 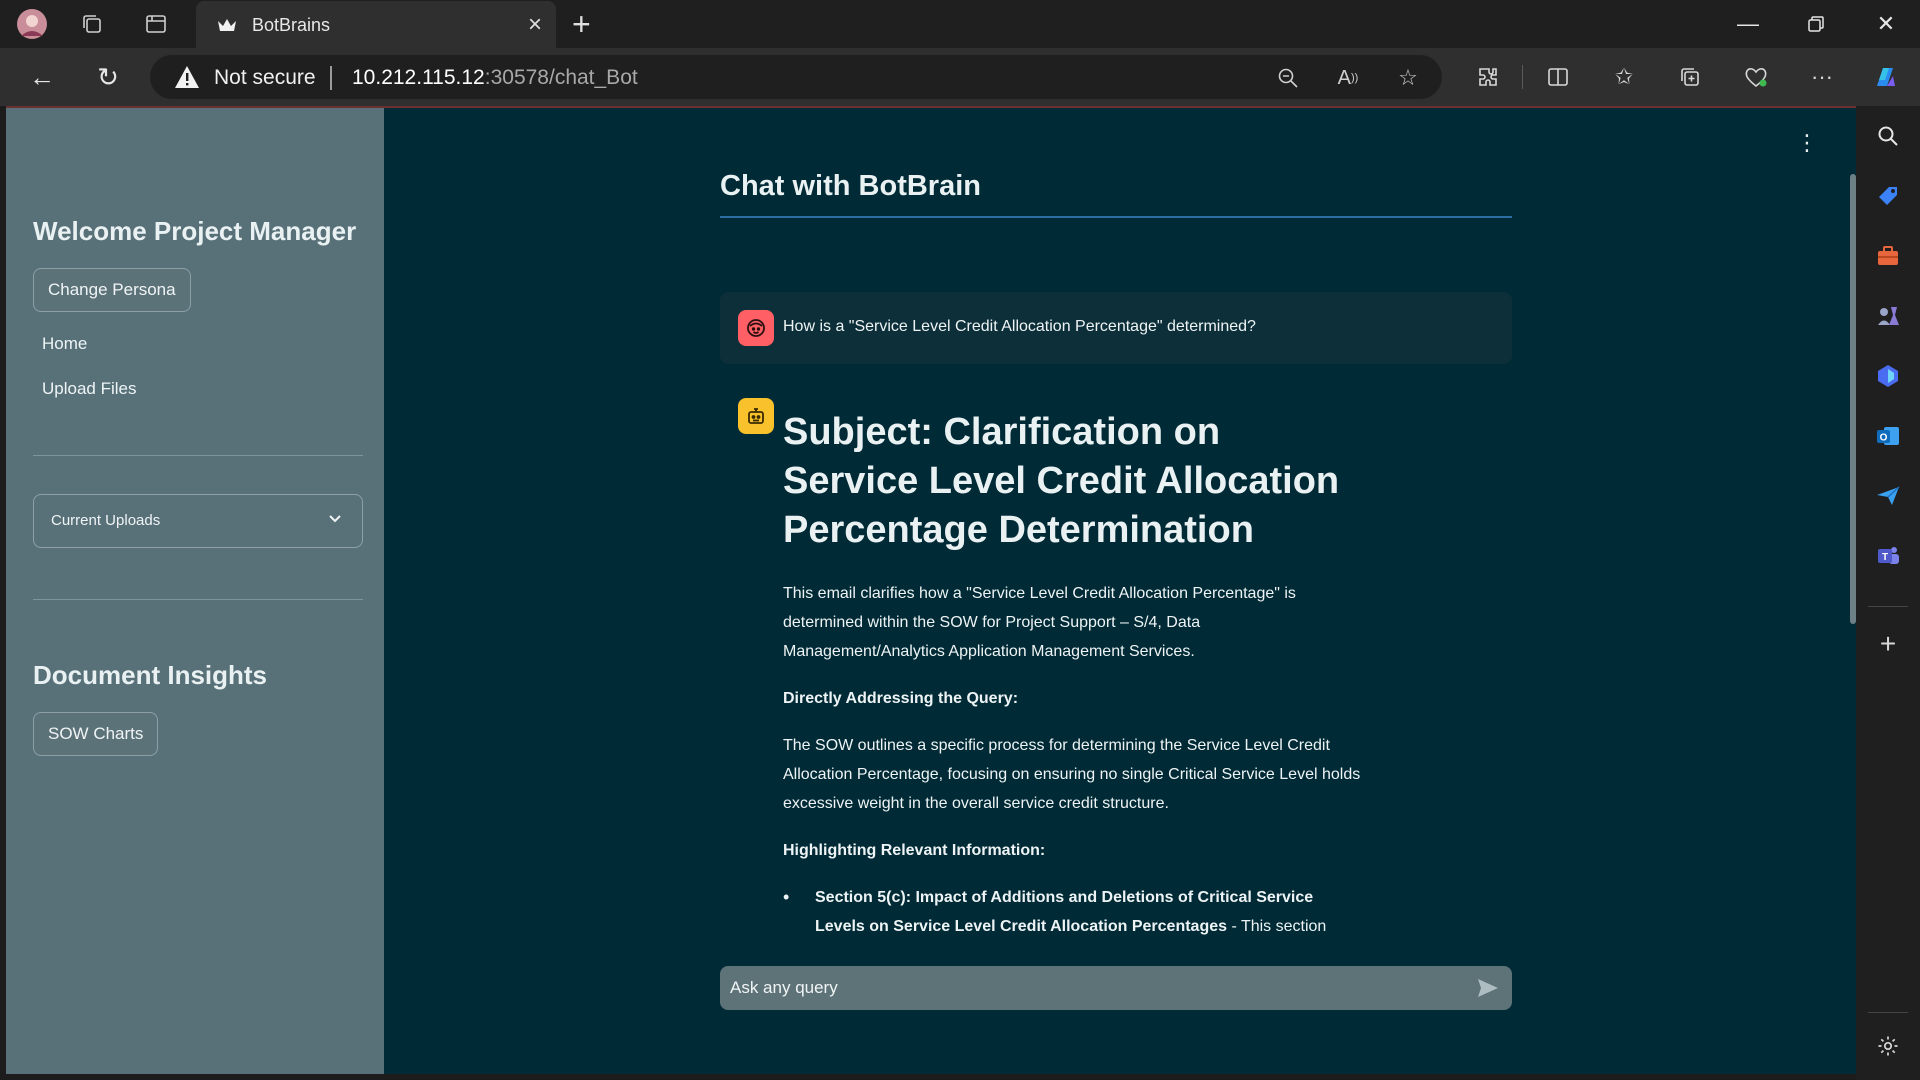 What do you see at coordinates (112, 290) in the screenshot?
I see `change-persona-button: Change Persona` at bounding box center [112, 290].